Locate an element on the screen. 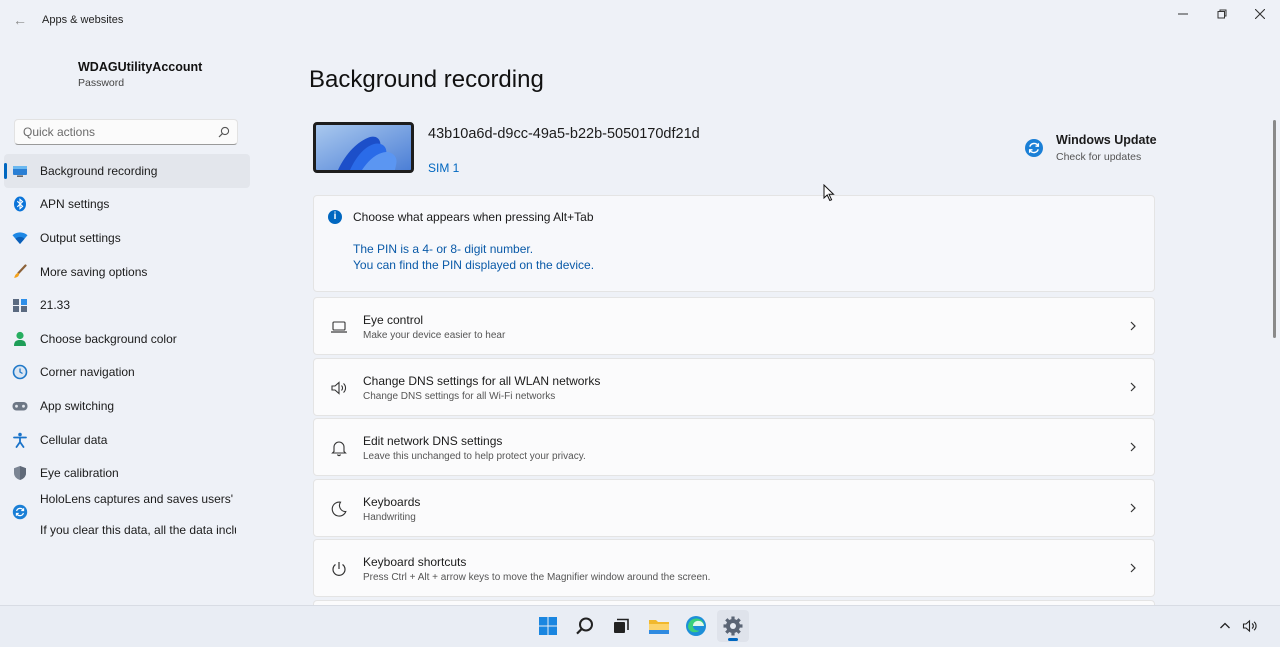 The width and height of the screenshot is (1280, 647). sidebar-item-more-saving-options: More saving options is located at coordinates (127, 272).